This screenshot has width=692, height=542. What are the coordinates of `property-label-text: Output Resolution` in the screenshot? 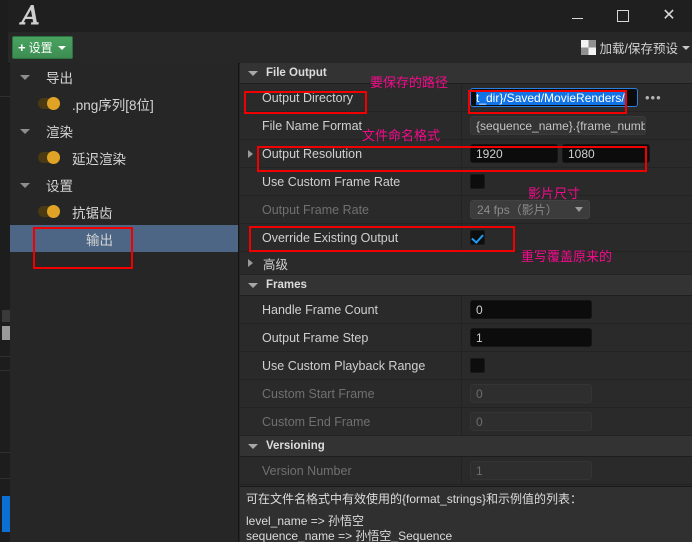 It's located at (312, 153).